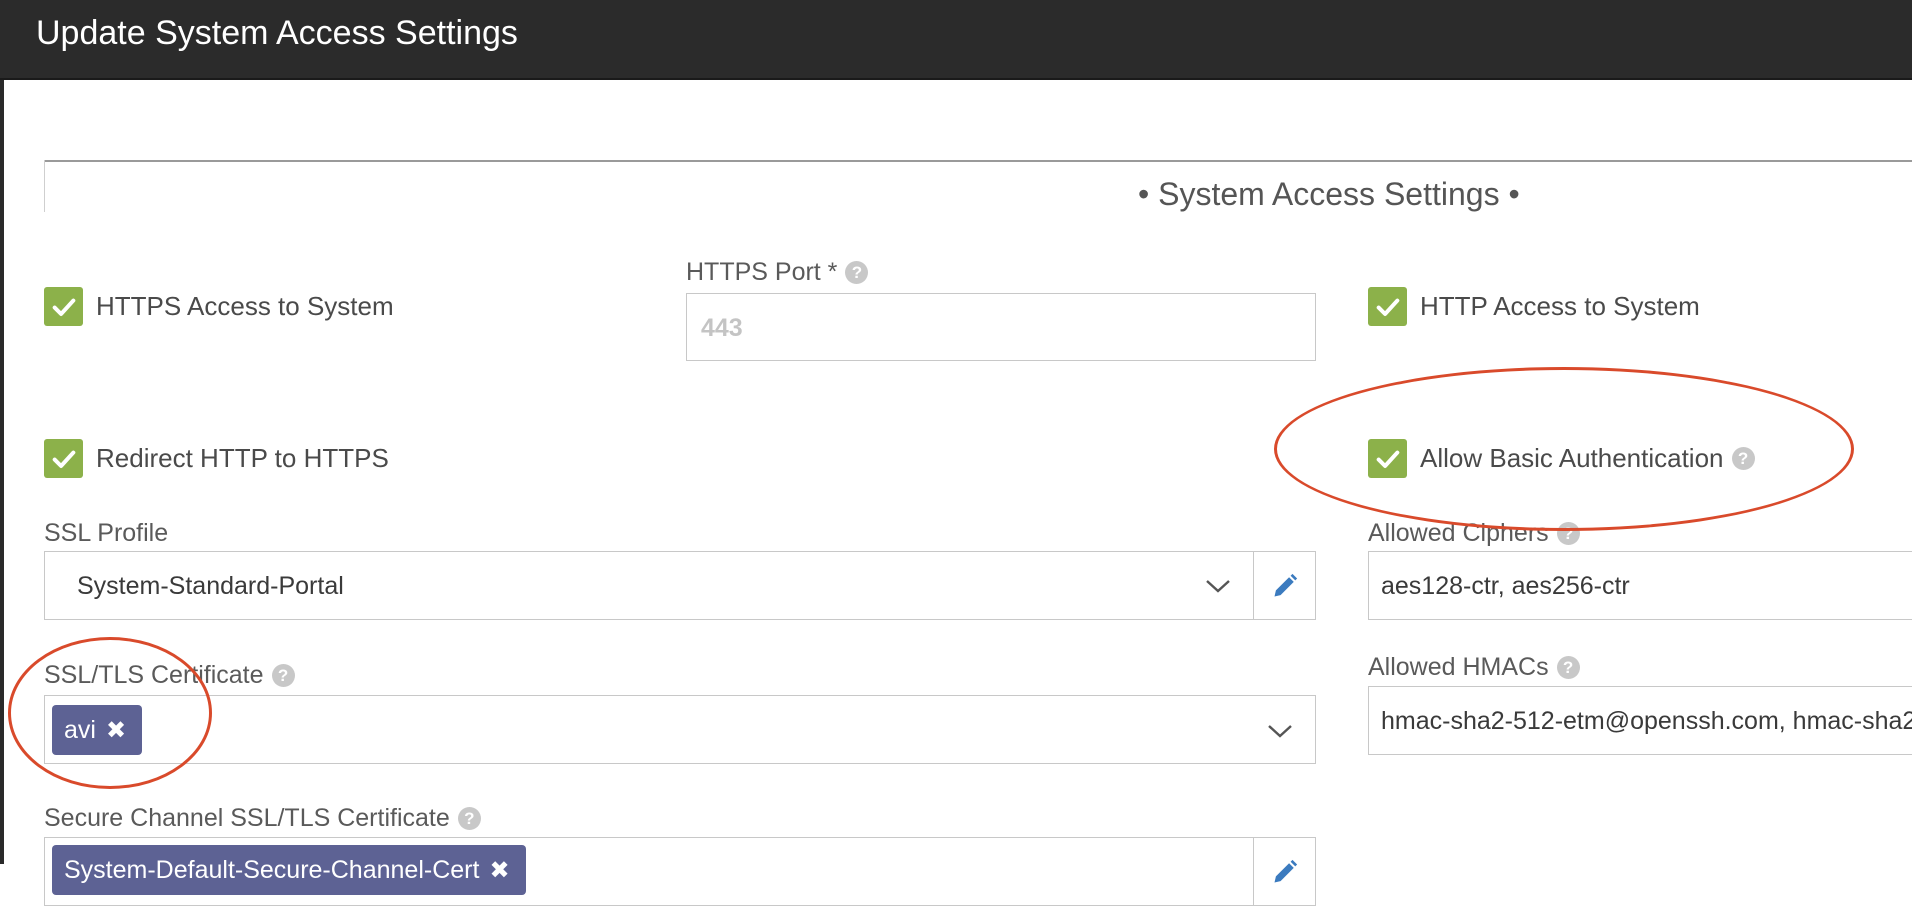 The width and height of the screenshot is (1912, 906). Describe the element at coordinates (1564, 449) in the screenshot. I see `annotation-ellipse-basic-auth` at that location.